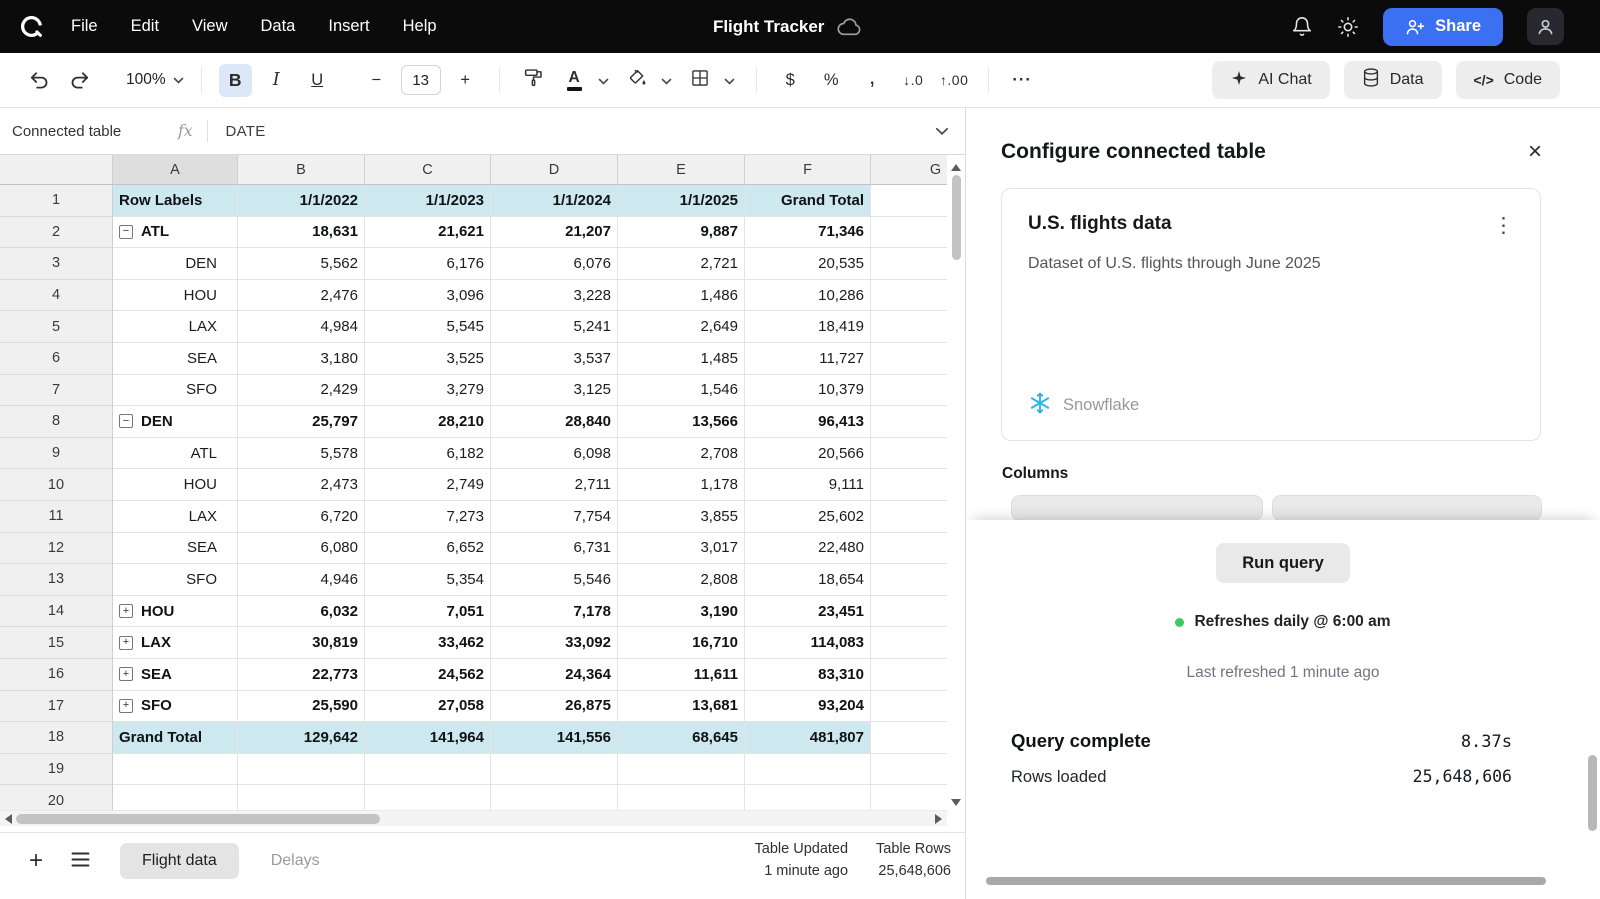 Image resolution: width=1600 pixels, height=899 pixels. What do you see at coordinates (56, 264) in the screenshot?
I see `row-header-3: 3` at bounding box center [56, 264].